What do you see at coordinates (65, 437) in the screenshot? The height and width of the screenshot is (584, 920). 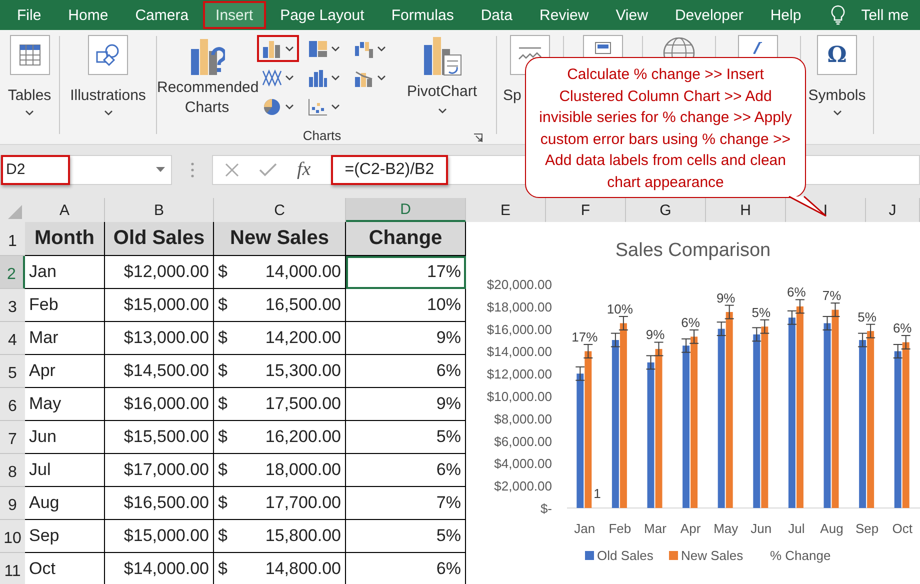 I see `table-cell: Jun` at bounding box center [65, 437].